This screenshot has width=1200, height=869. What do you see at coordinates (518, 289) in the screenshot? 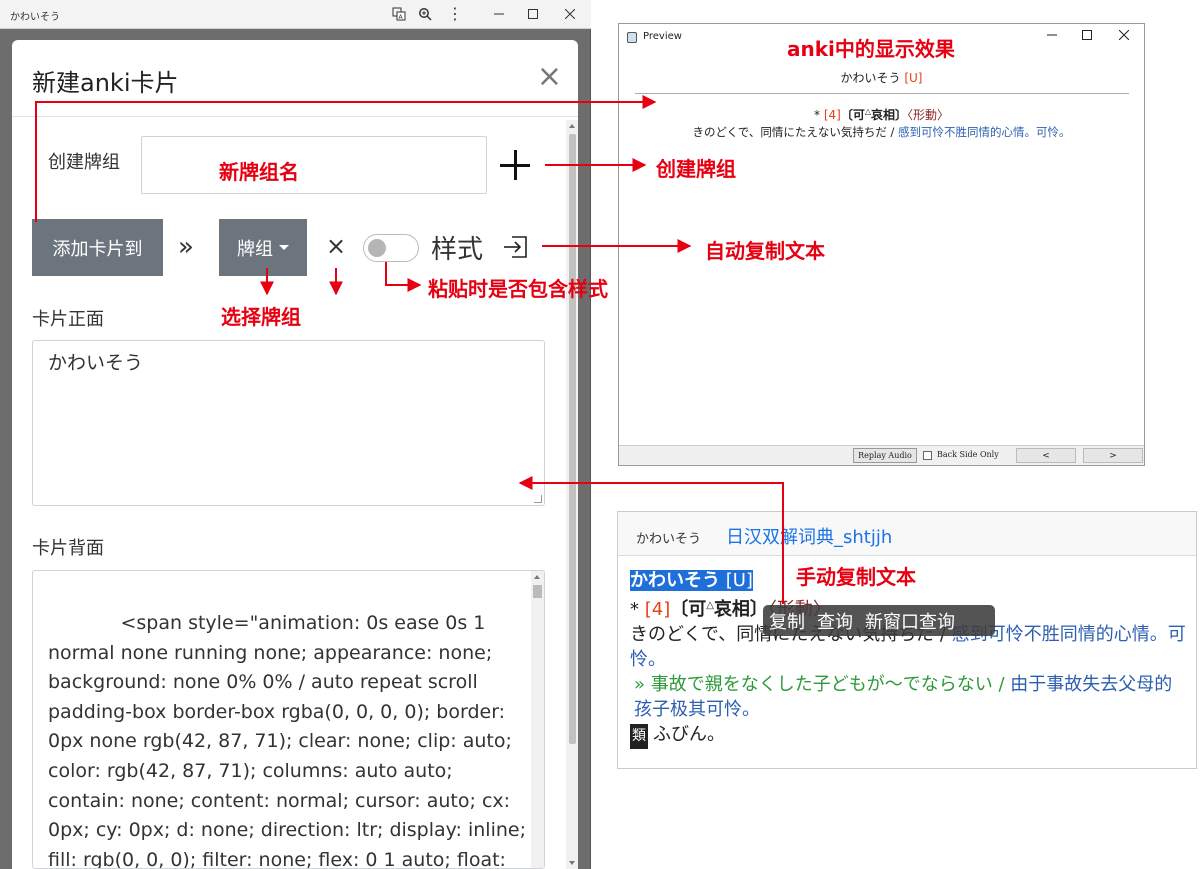
I see `annotation-paste-style: 粘贴时是否包含样式` at bounding box center [518, 289].